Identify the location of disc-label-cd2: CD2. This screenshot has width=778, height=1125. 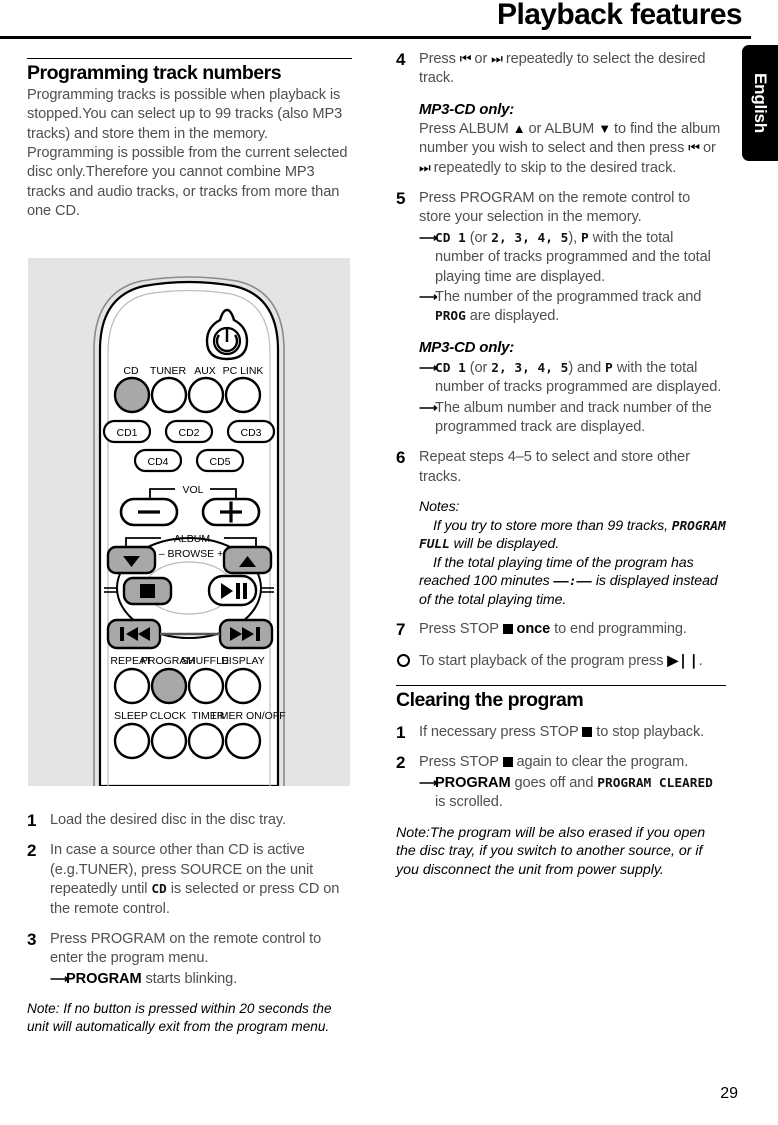
(188, 433).